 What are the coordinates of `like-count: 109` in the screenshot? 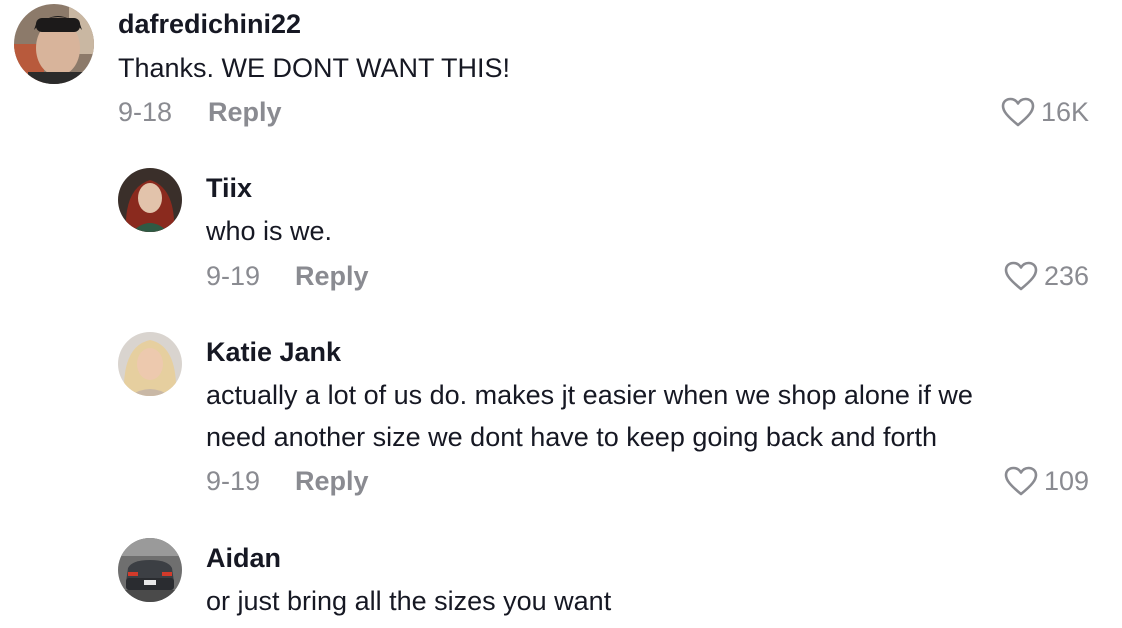 It's located at (1066, 481).